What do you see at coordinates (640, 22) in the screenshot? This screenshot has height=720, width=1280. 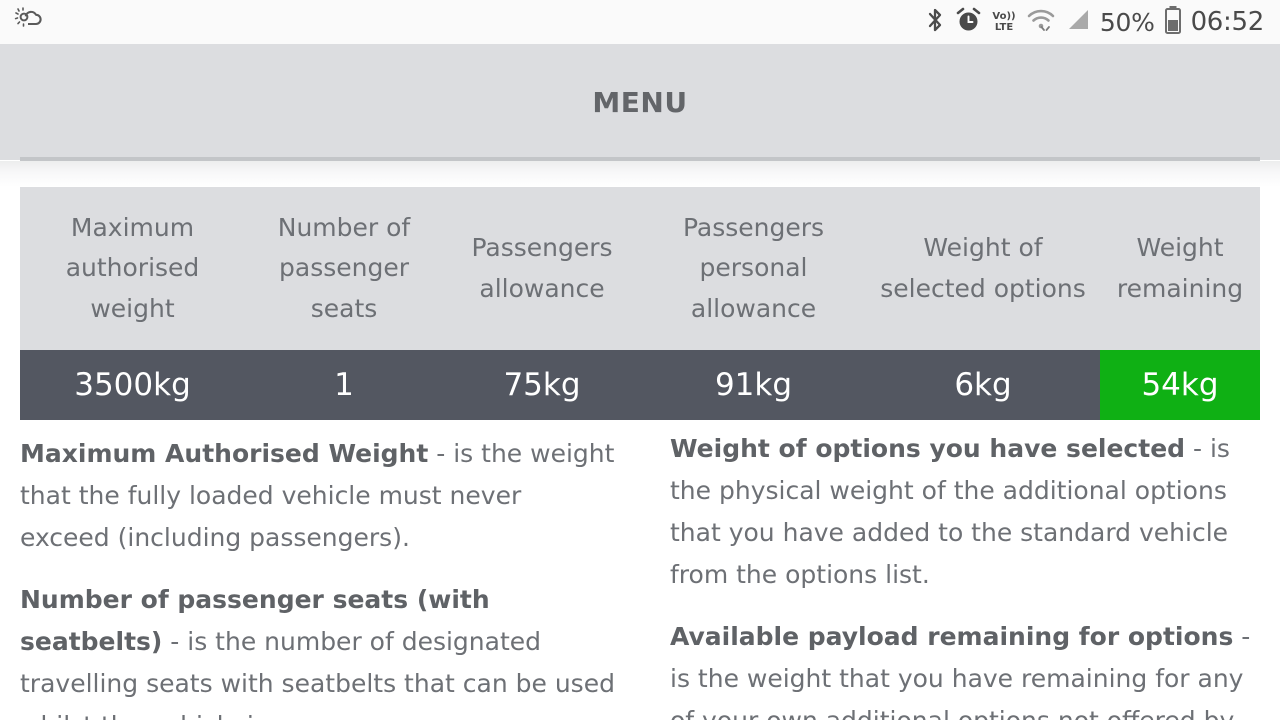 I see `status-bar: Vo)) LTE 50% 06:52` at bounding box center [640, 22].